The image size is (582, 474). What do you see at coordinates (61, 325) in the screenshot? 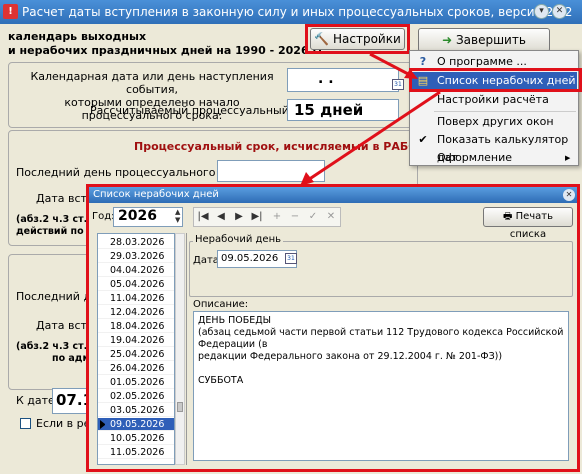
I see `entry-date-label-2: Дата вст` at bounding box center [61, 325].